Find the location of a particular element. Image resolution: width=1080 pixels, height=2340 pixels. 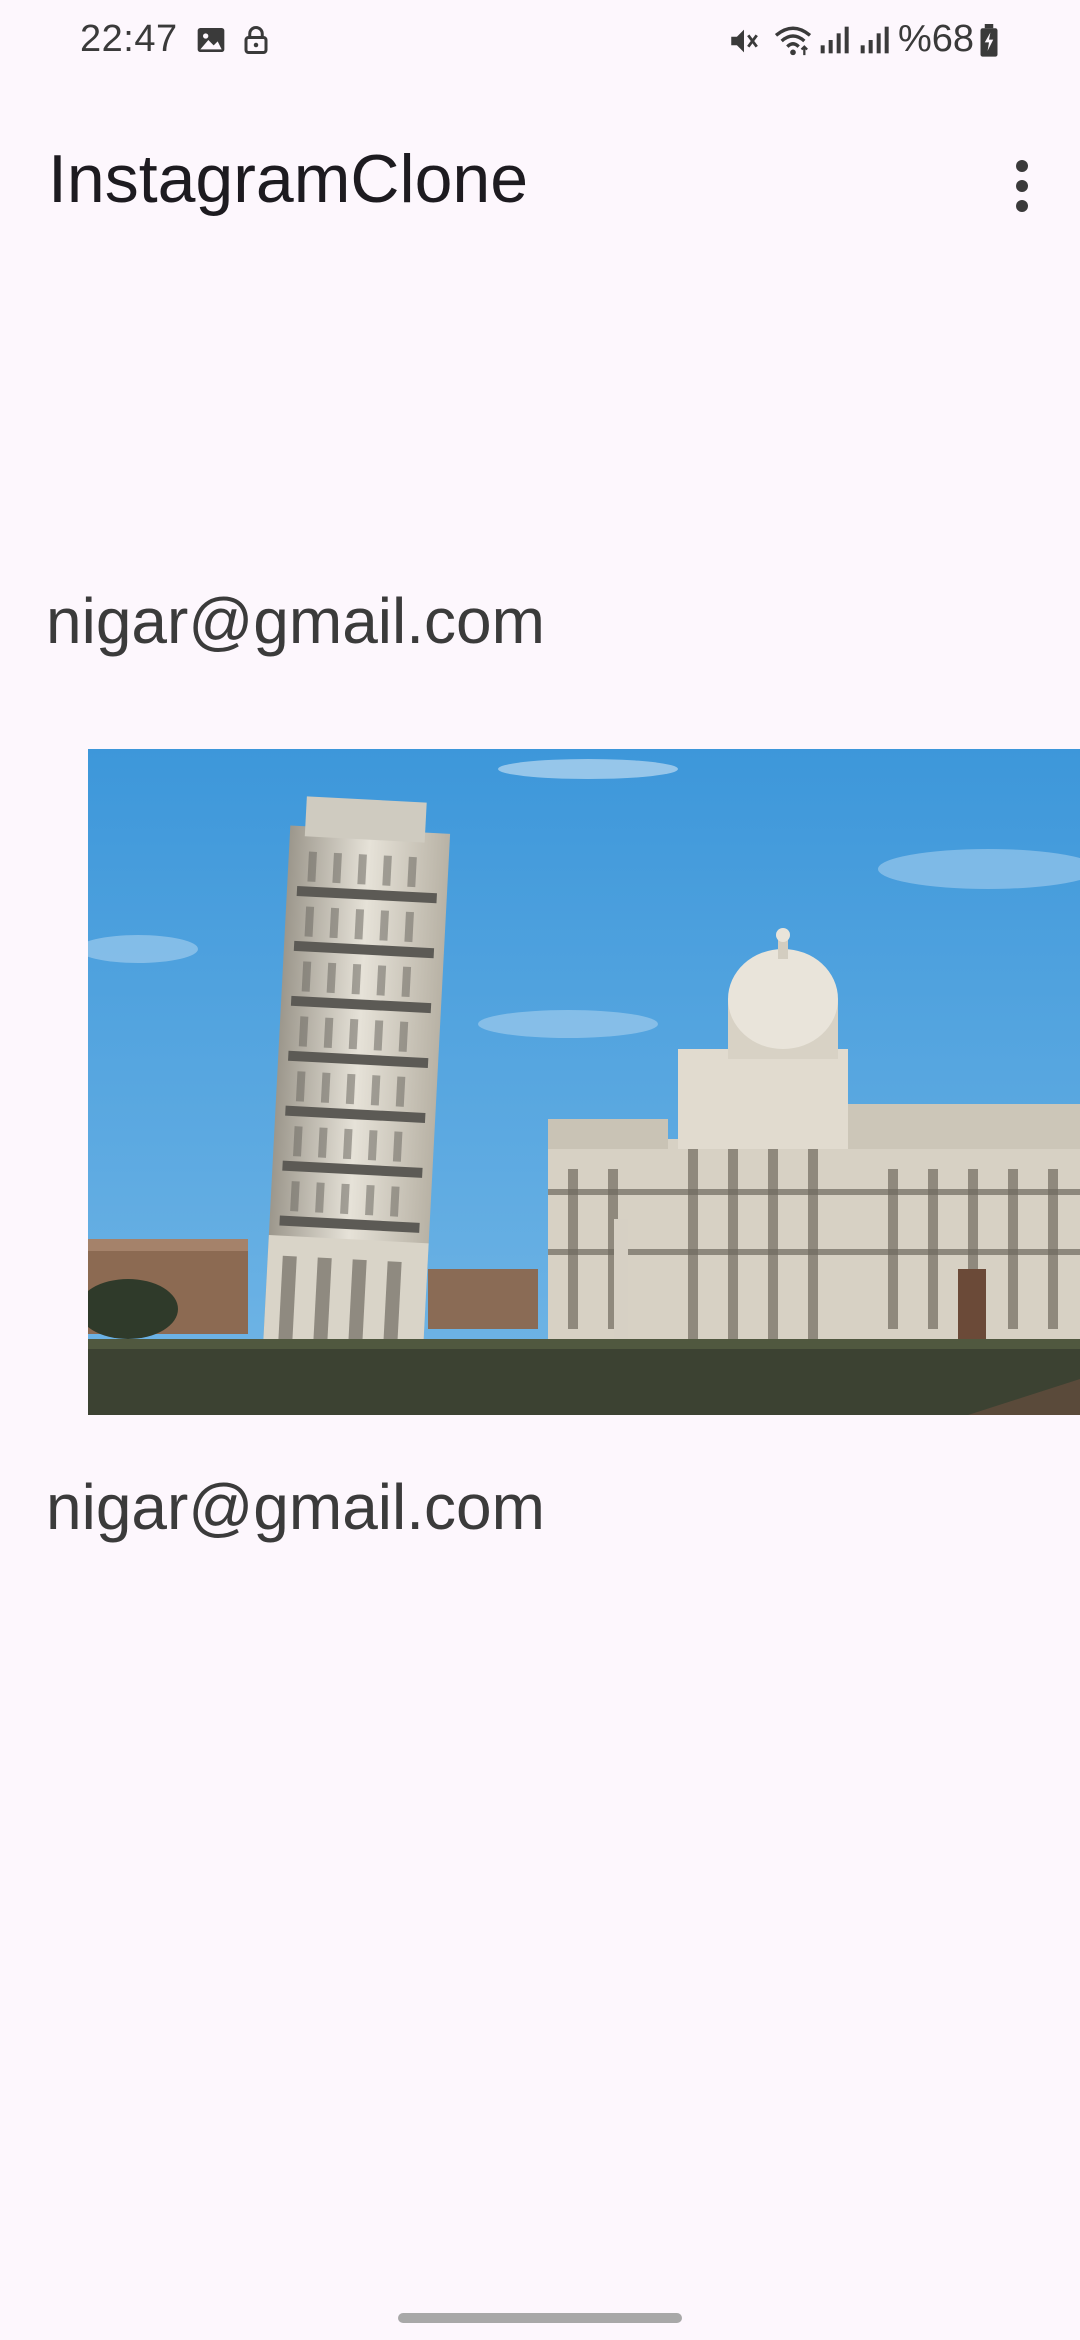

wifi-icon is located at coordinates (793, 43).